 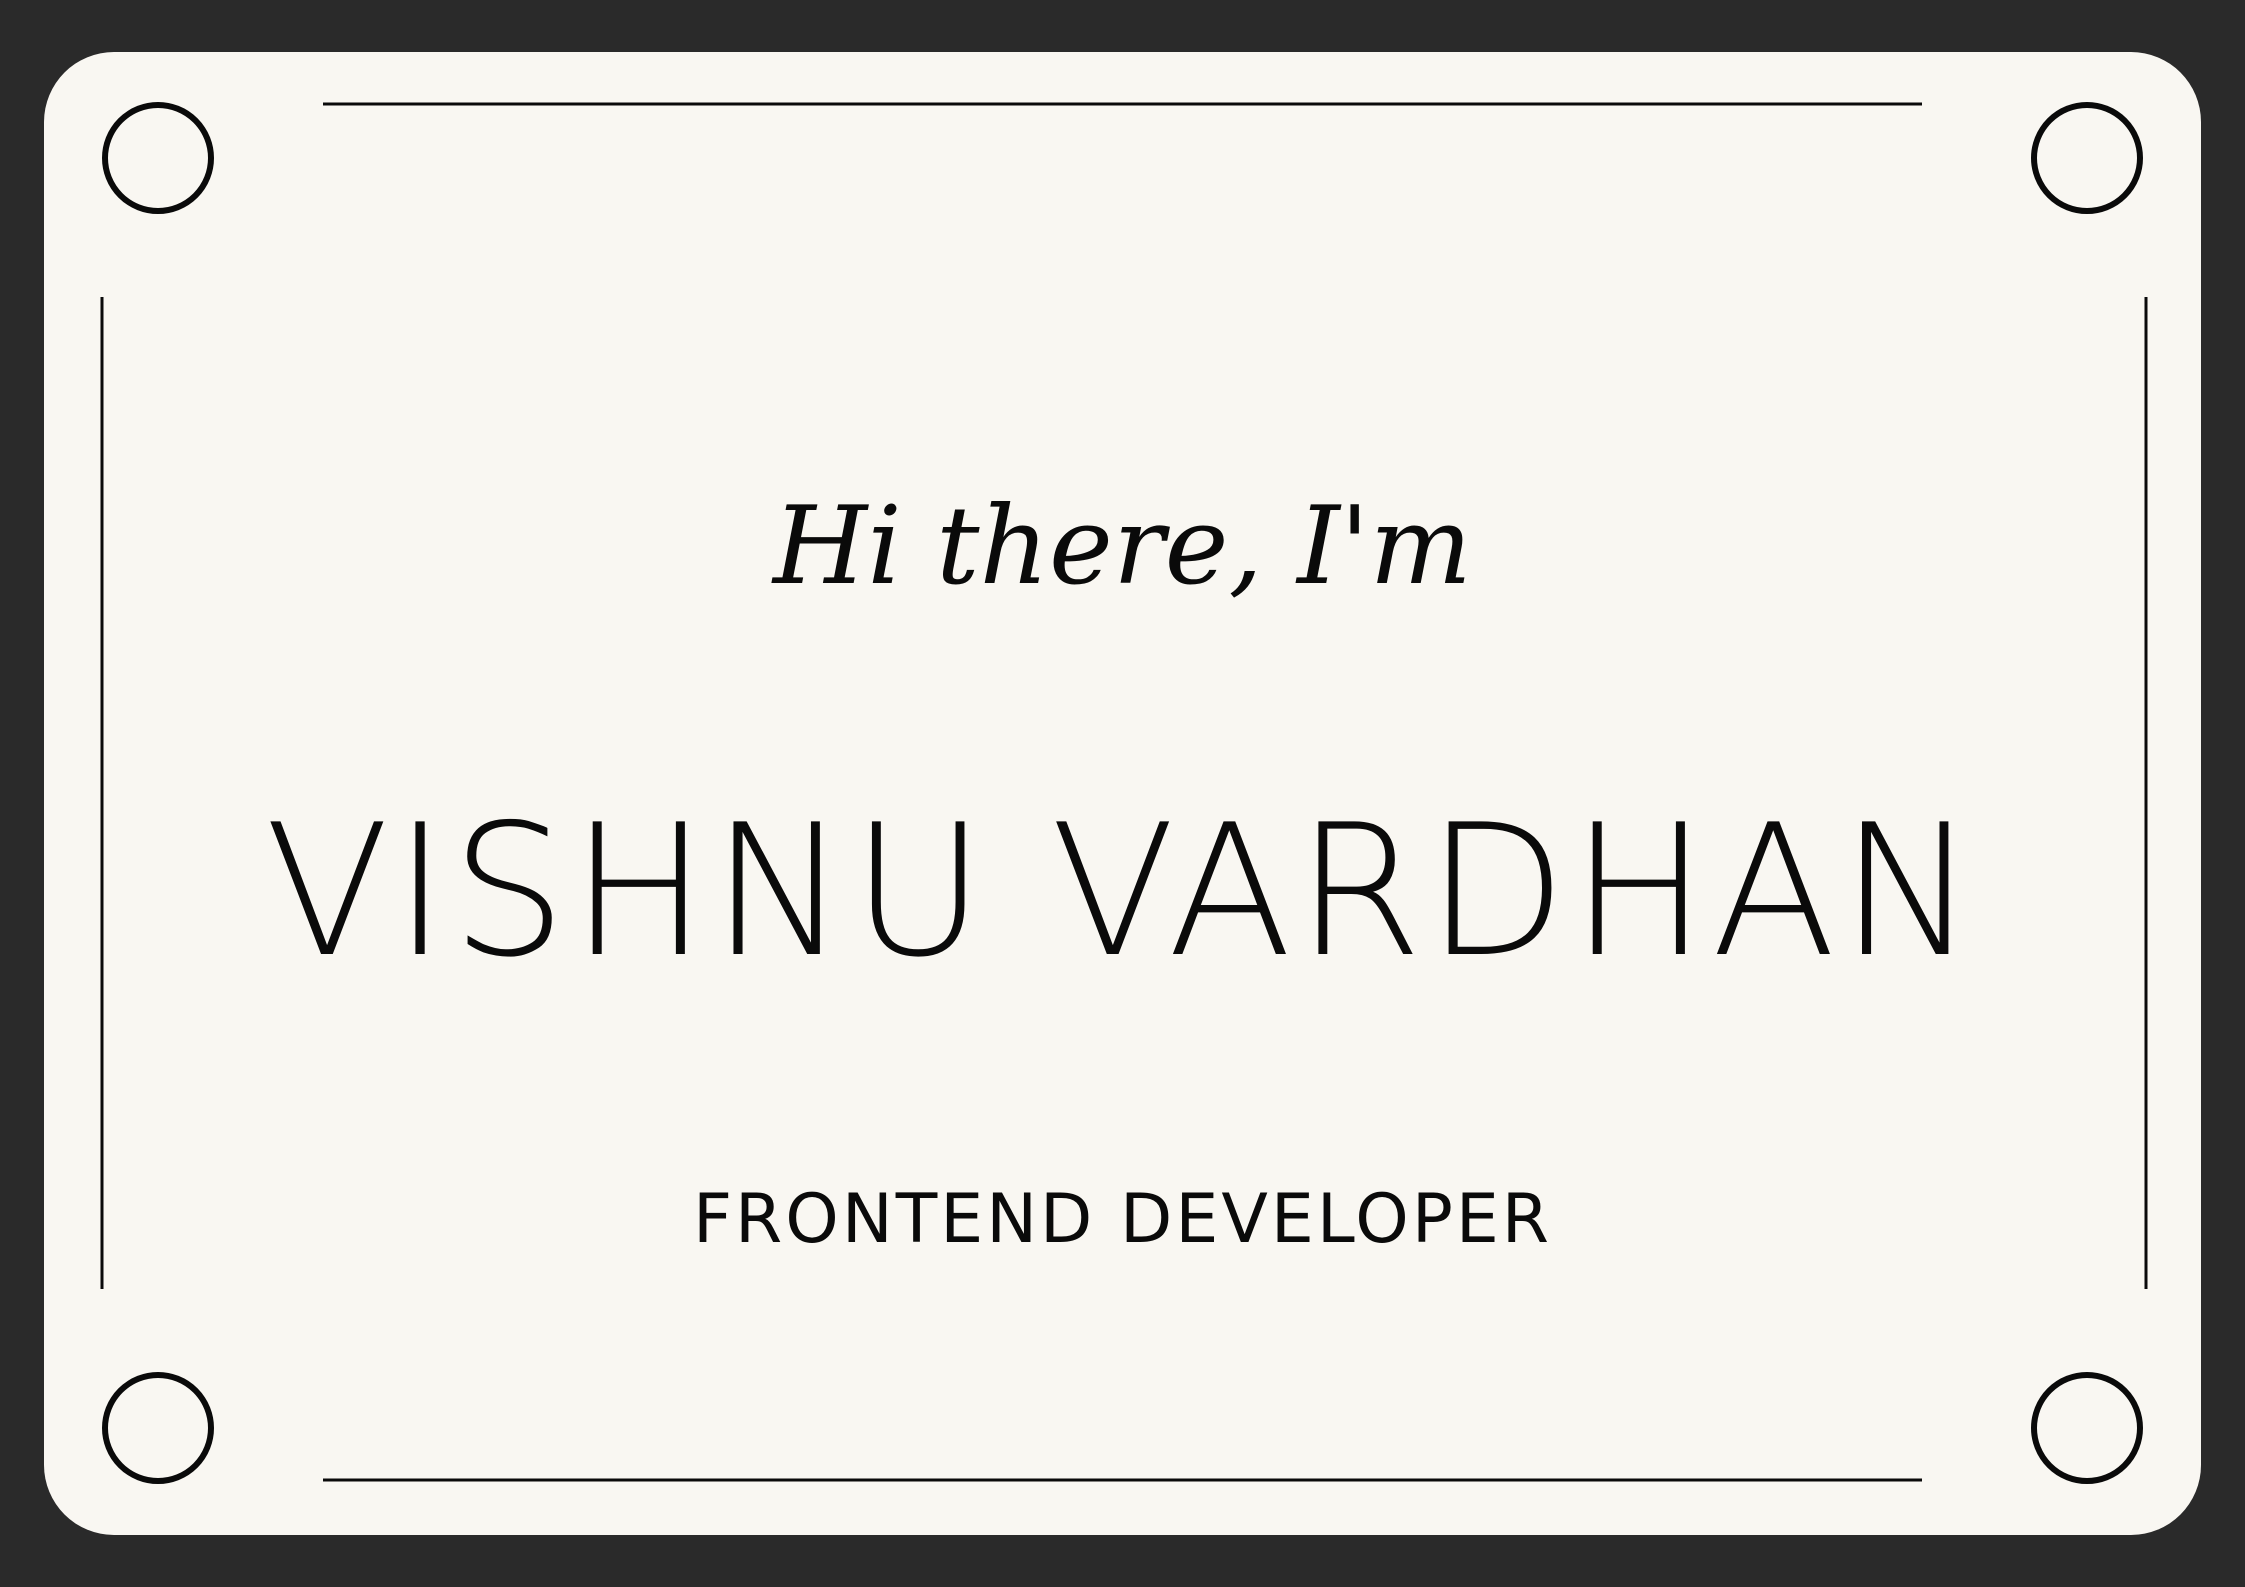 What do you see at coordinates (2087, 1428) in the screenshot?
I see `bottom-right-ring-icon` at bounding box center [2087, 1428].